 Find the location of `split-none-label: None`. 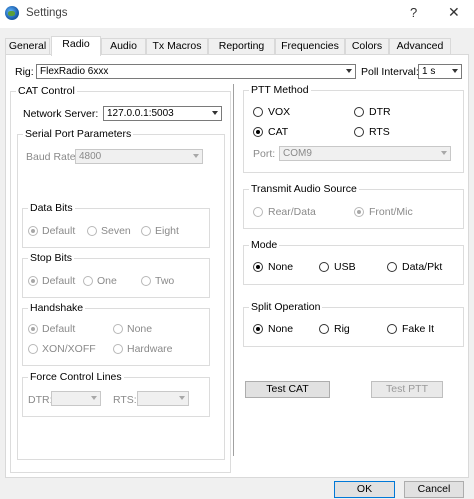

split-none-label: None is located at coordinates (281, 329).